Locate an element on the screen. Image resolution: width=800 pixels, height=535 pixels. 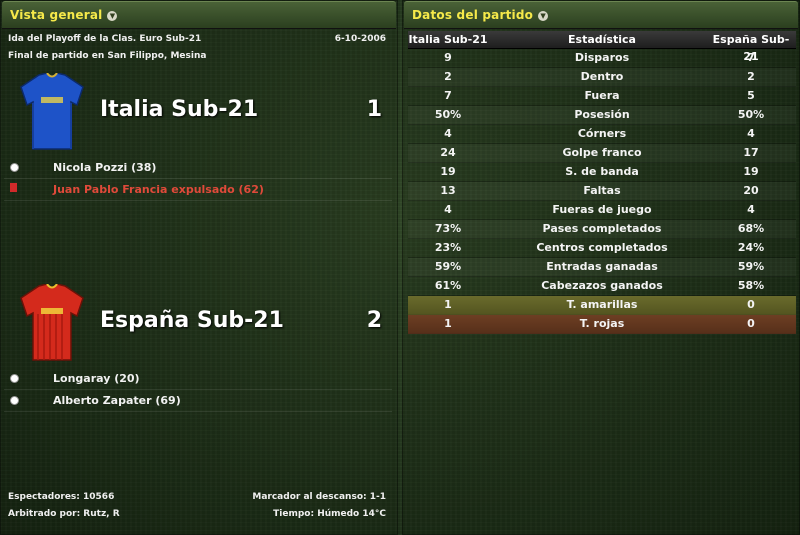
stat-row: 24 Golpe franco 17 is located at coordinates (602, 153).